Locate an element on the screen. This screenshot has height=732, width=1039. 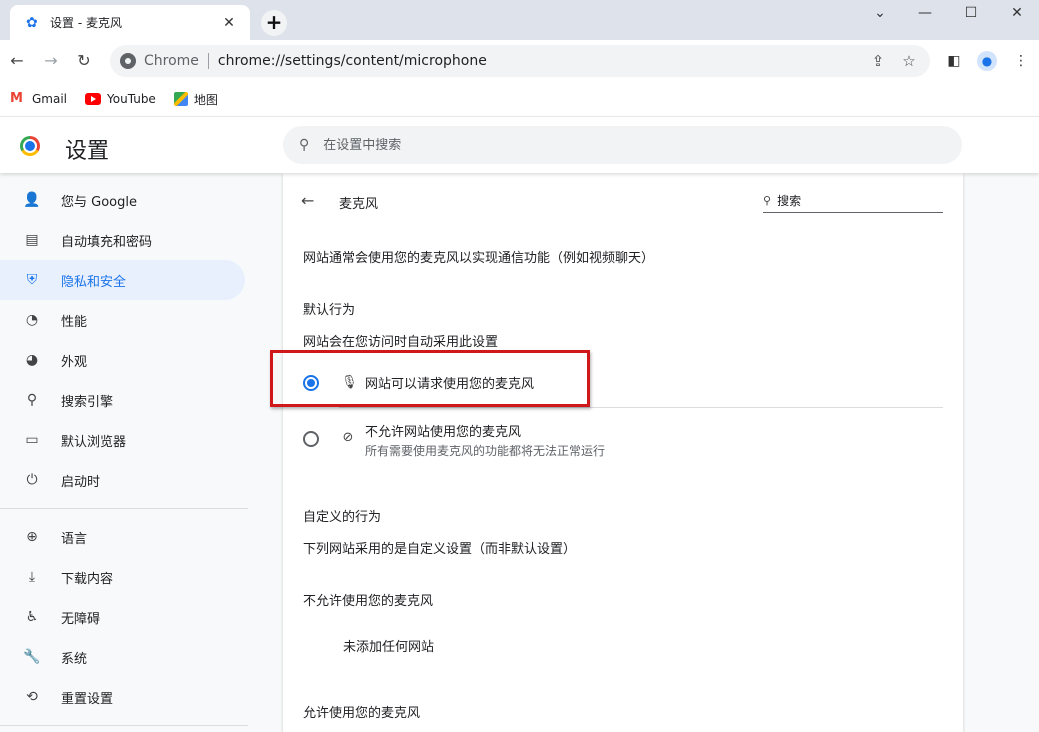
sidebar-item-label: 隐私和安全 is located at coordinates (94, 282).